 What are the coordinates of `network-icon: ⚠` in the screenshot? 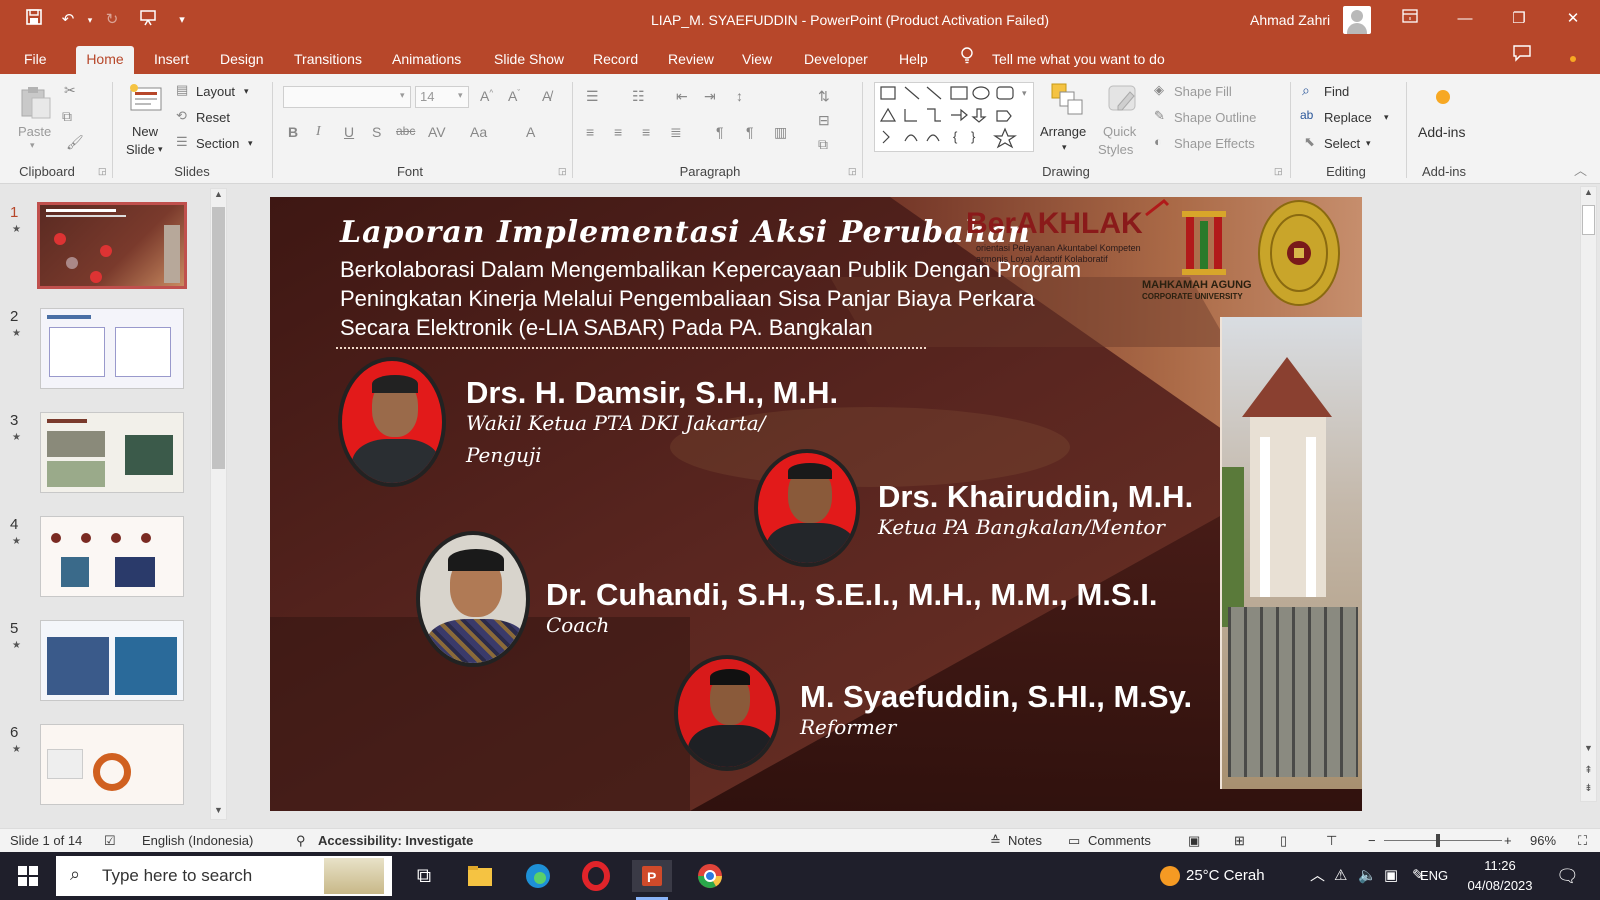 It's located at (1340, 876).